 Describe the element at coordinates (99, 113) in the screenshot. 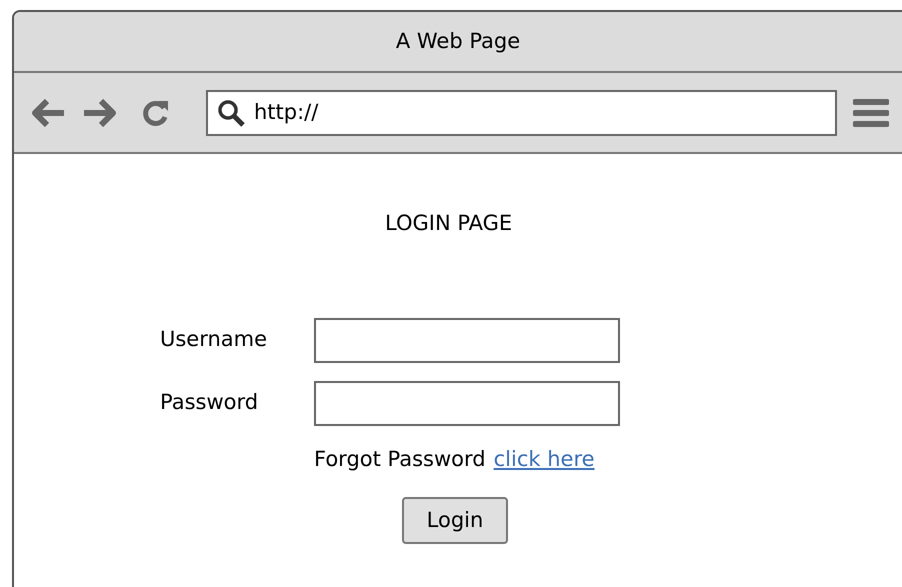

I see `forward-arrow-icon` at that location.